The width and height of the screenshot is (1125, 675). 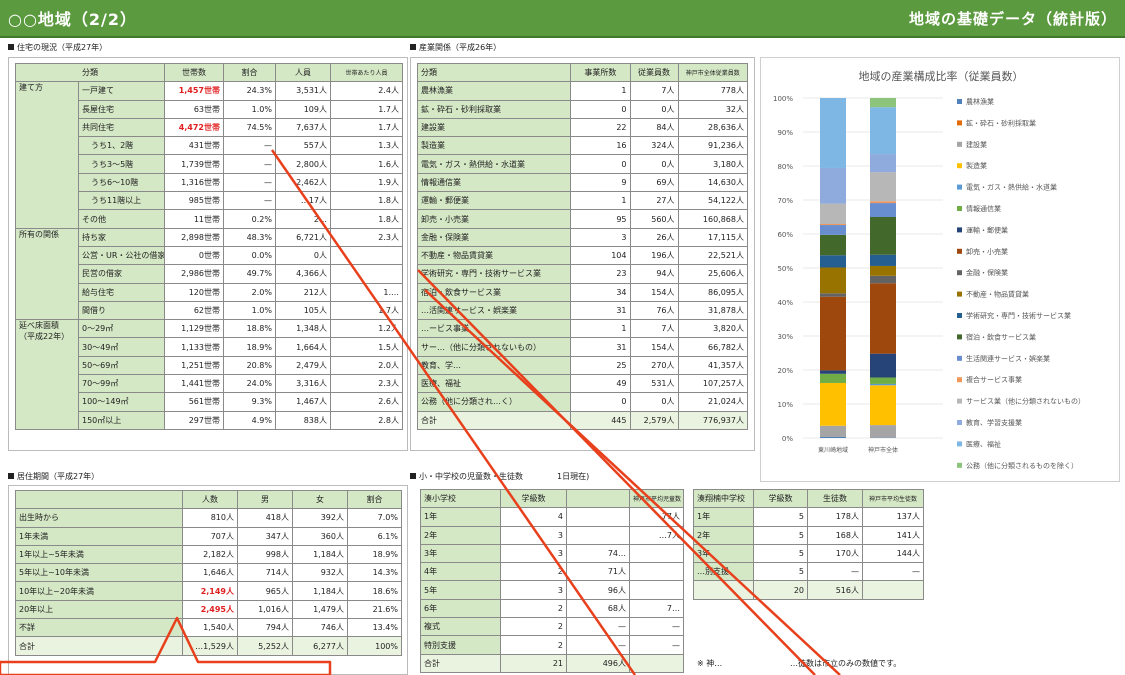 What do you see at coordinates (780, 553) in the screenshot?
I see `junior-classes: 5` at bounding box center [780, 553].